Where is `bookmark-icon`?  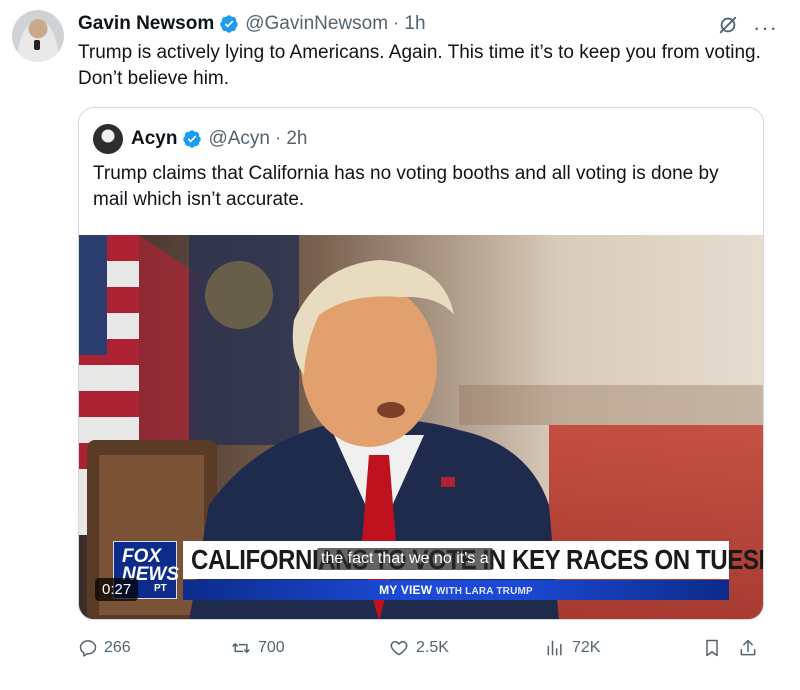 bookmark-icon is located at coordinates (712, 648).